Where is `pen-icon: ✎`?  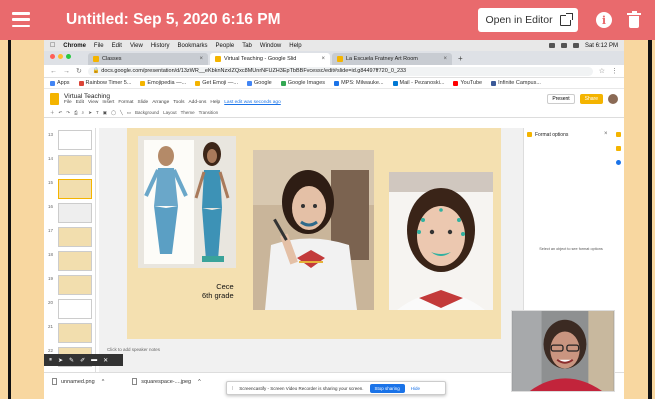 pen-icon: ✎ is located at coordinates (71, 360).